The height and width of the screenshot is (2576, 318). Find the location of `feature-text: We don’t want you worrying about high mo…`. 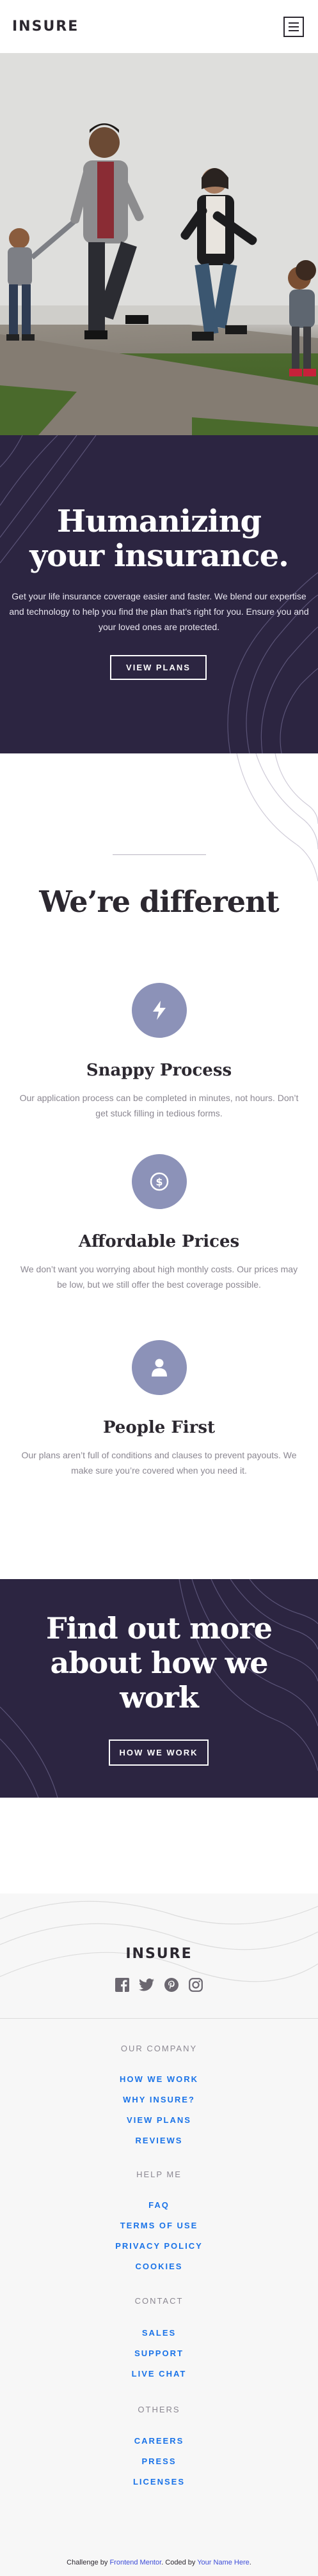

feature-text: We don’t want you worrying about high mo… is located at coordinates (159, 1277).